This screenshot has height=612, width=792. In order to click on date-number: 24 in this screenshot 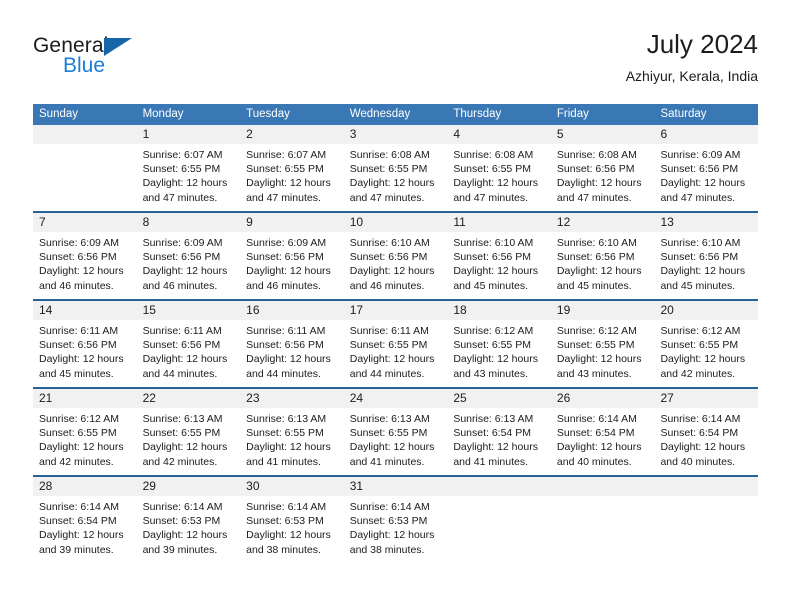, I will do `click(356, 398)`.